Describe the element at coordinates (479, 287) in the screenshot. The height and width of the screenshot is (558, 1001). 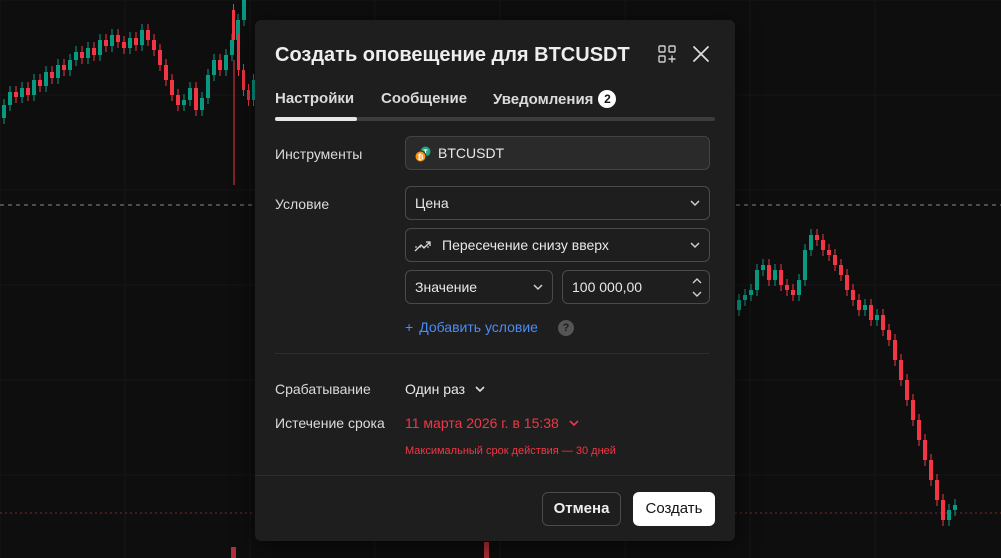
I see `condition-value-type-select: Значение` at that location.